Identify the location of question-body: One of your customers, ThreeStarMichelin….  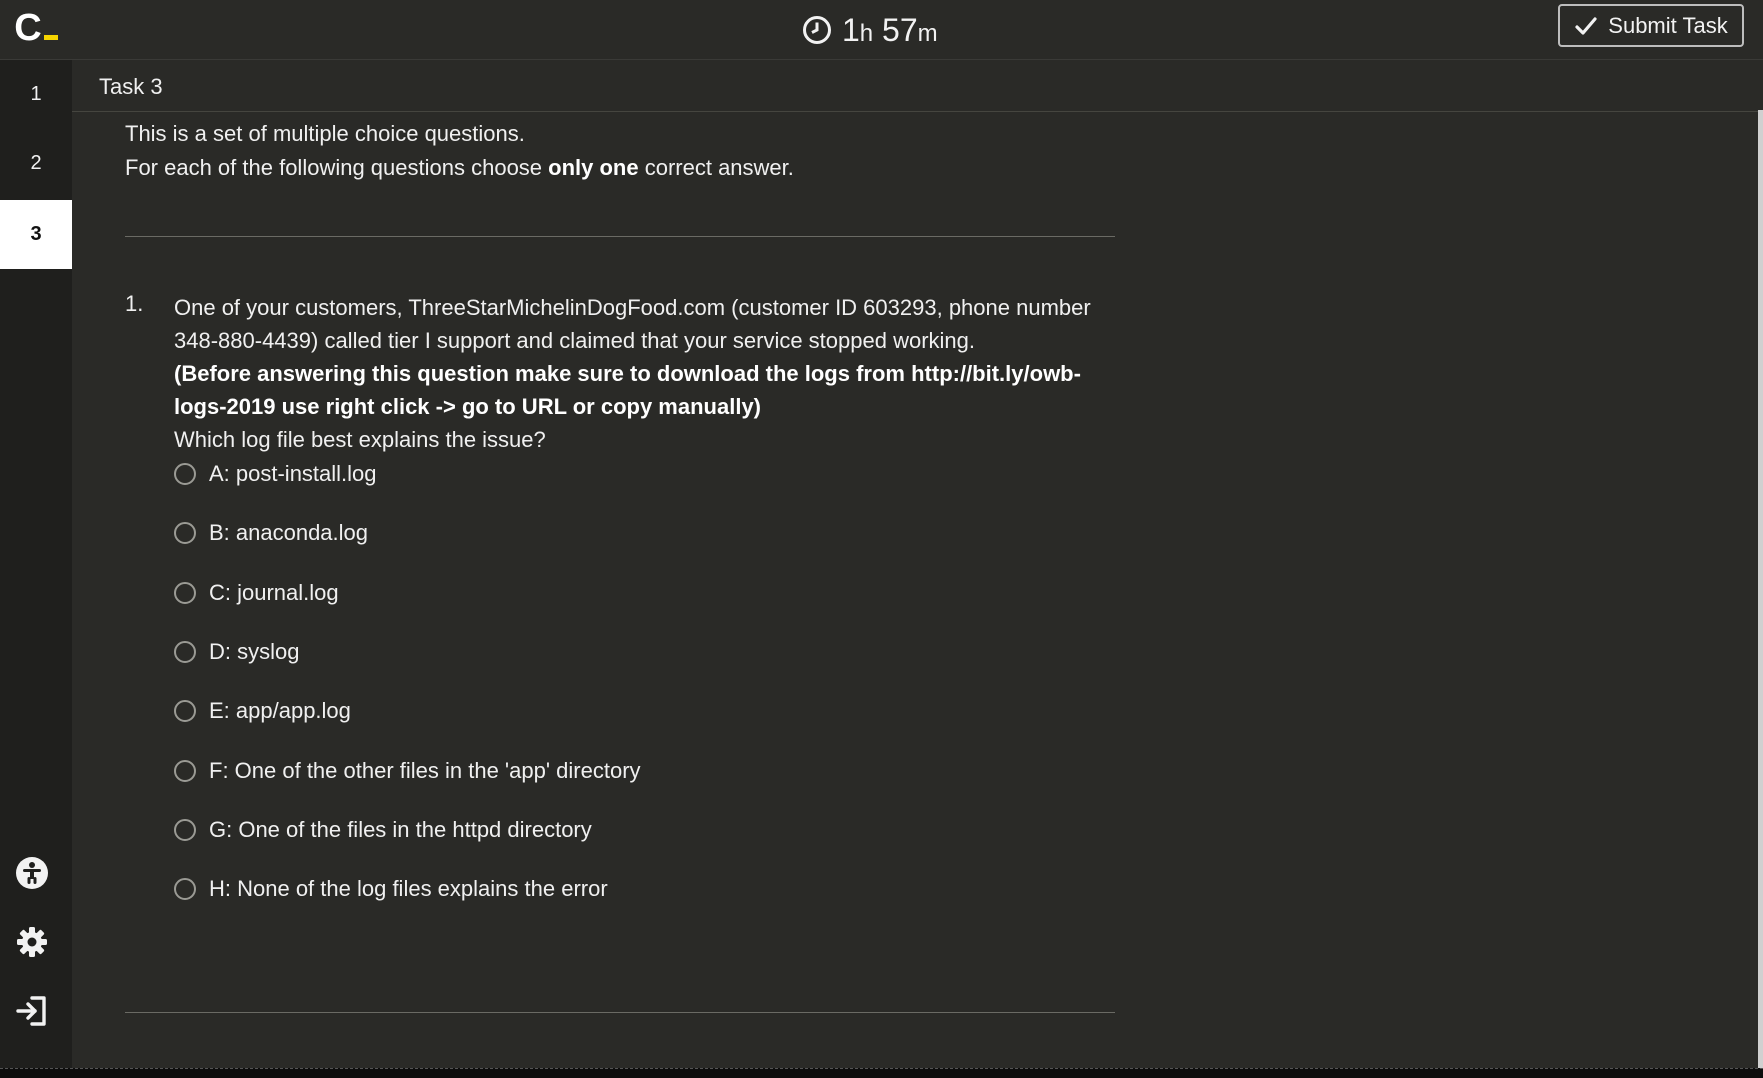
(632, 324).